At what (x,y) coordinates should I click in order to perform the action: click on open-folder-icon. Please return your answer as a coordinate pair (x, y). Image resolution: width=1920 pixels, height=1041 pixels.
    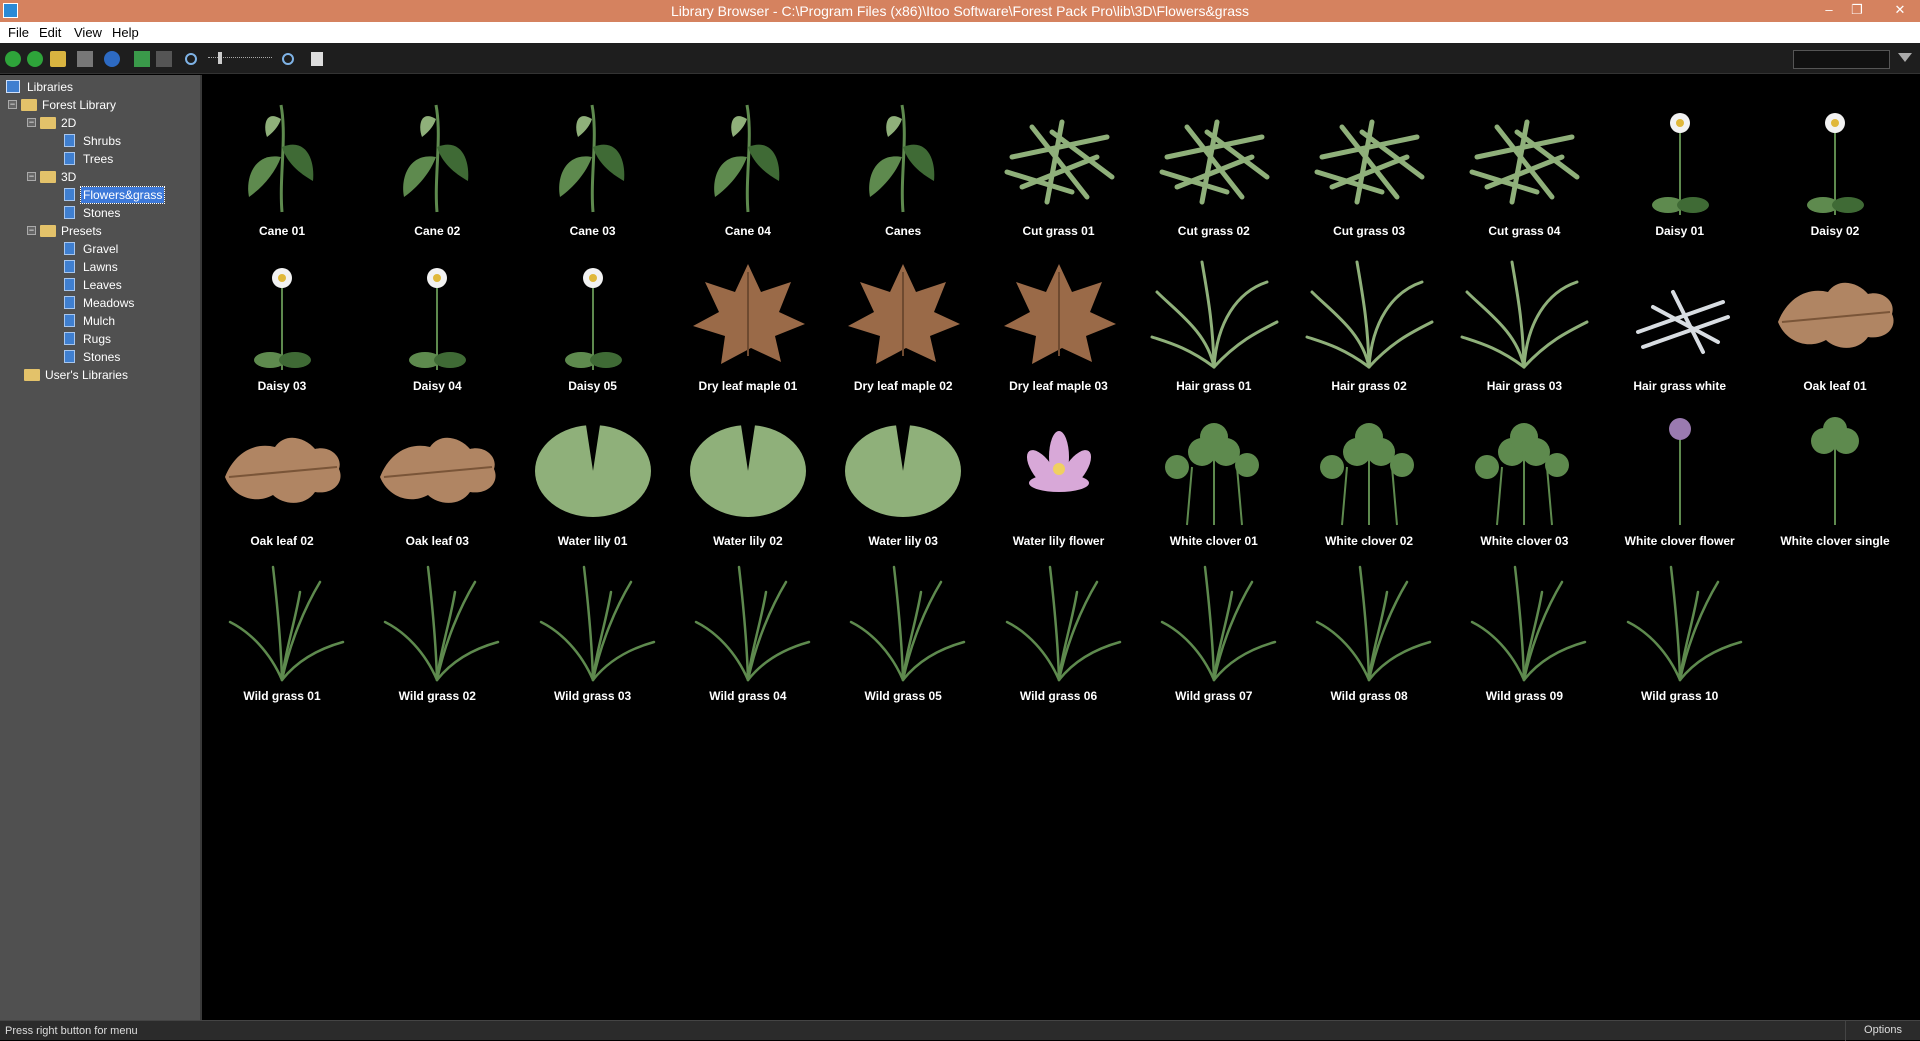
    Looking at the image, I should click on (58, 59).